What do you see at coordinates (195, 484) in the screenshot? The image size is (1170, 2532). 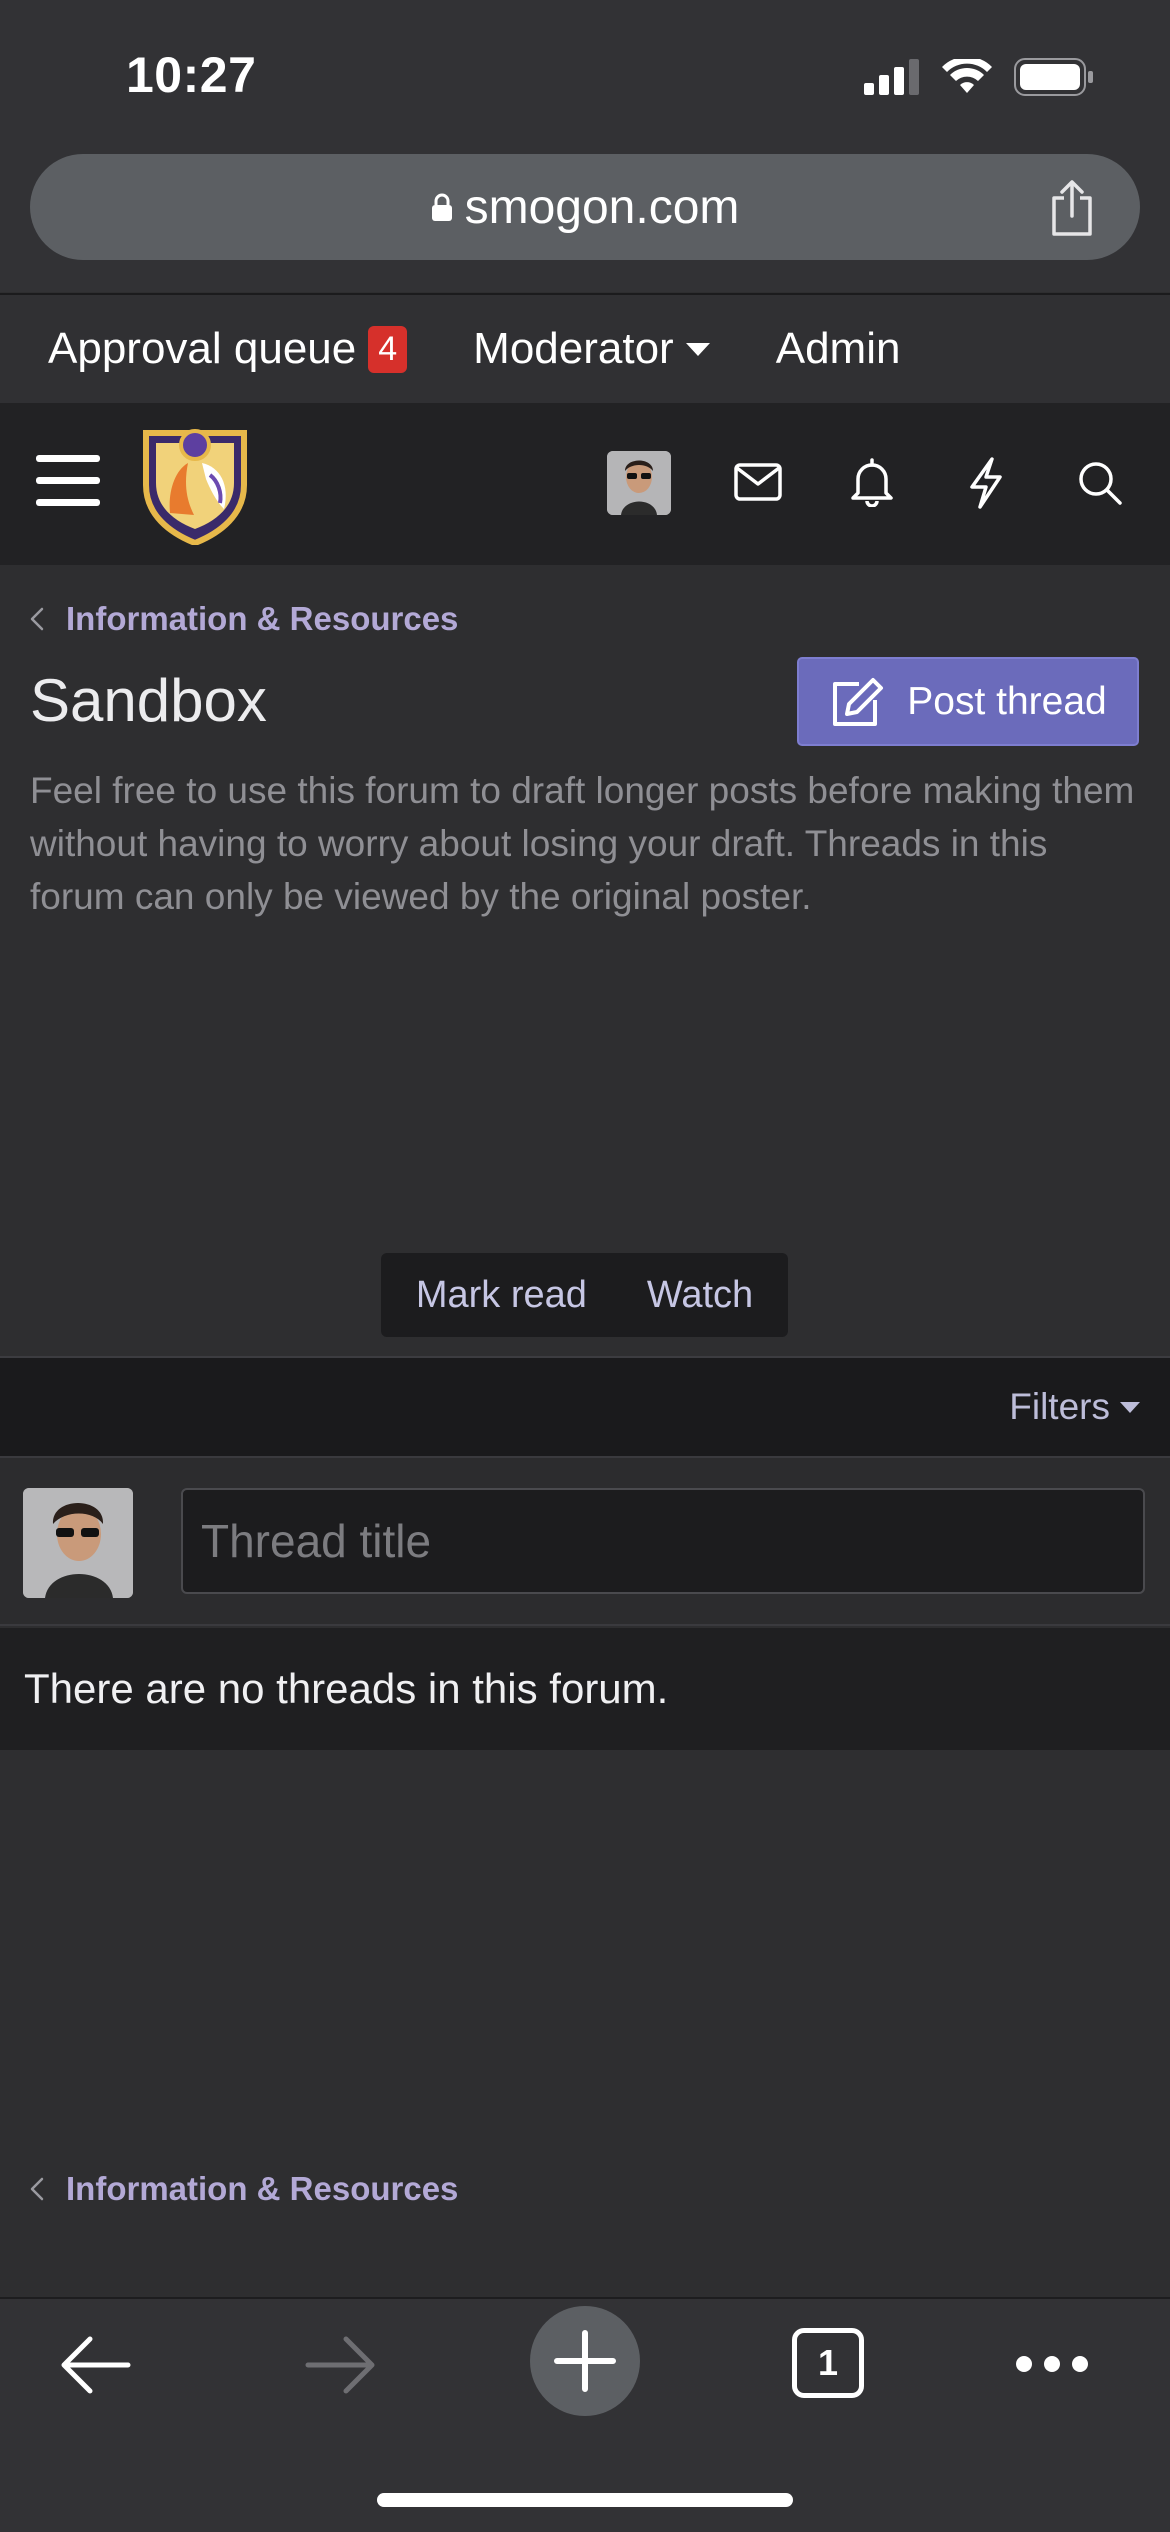 I see `site-logo` at bounding box center [195, 484].